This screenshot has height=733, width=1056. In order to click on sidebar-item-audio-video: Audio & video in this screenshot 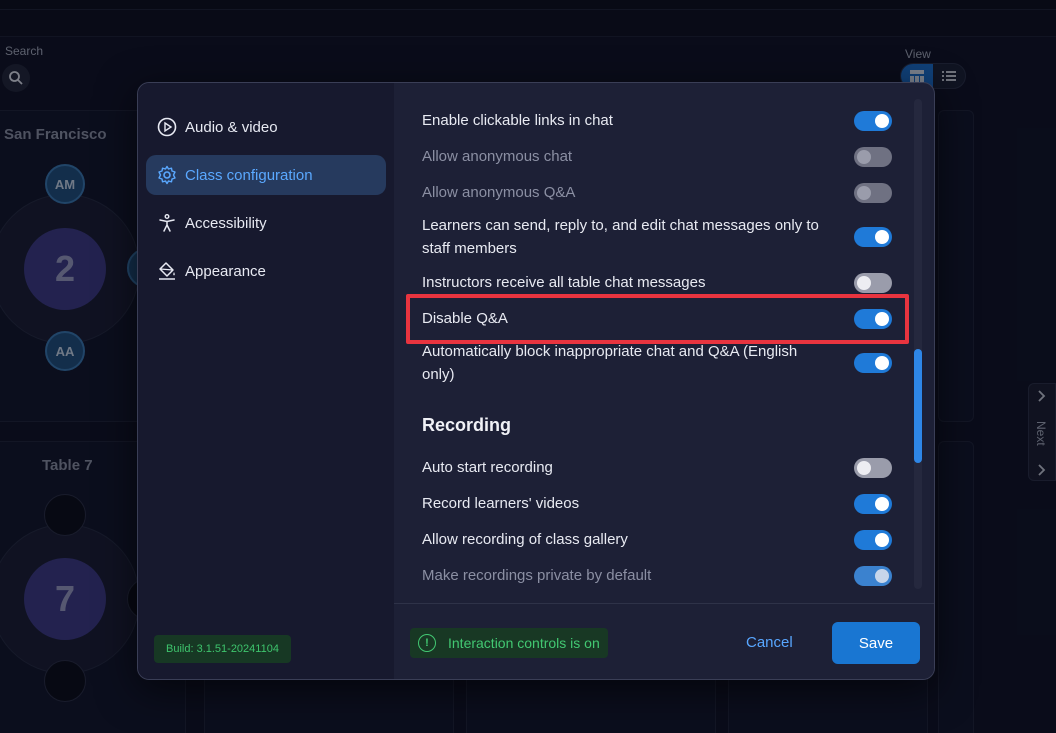, I will do `click(266, 127)`.